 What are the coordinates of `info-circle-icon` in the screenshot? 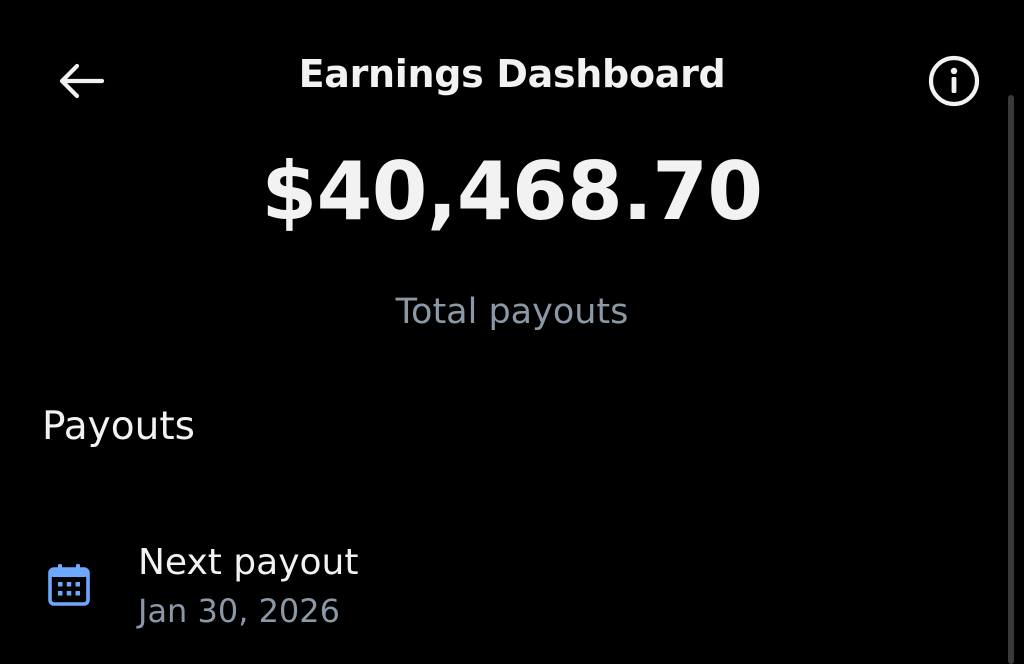 It's located at (954, 81).